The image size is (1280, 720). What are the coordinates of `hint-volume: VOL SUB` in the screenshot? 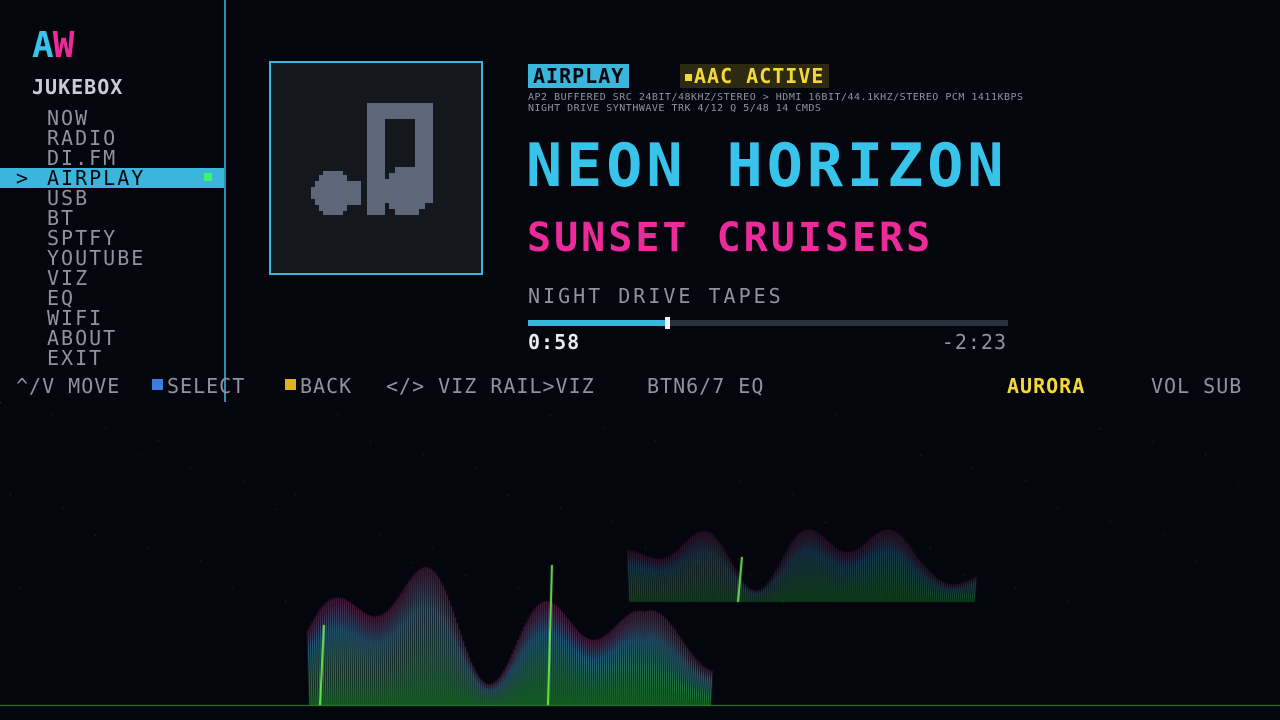 It's located at (1197, 386).